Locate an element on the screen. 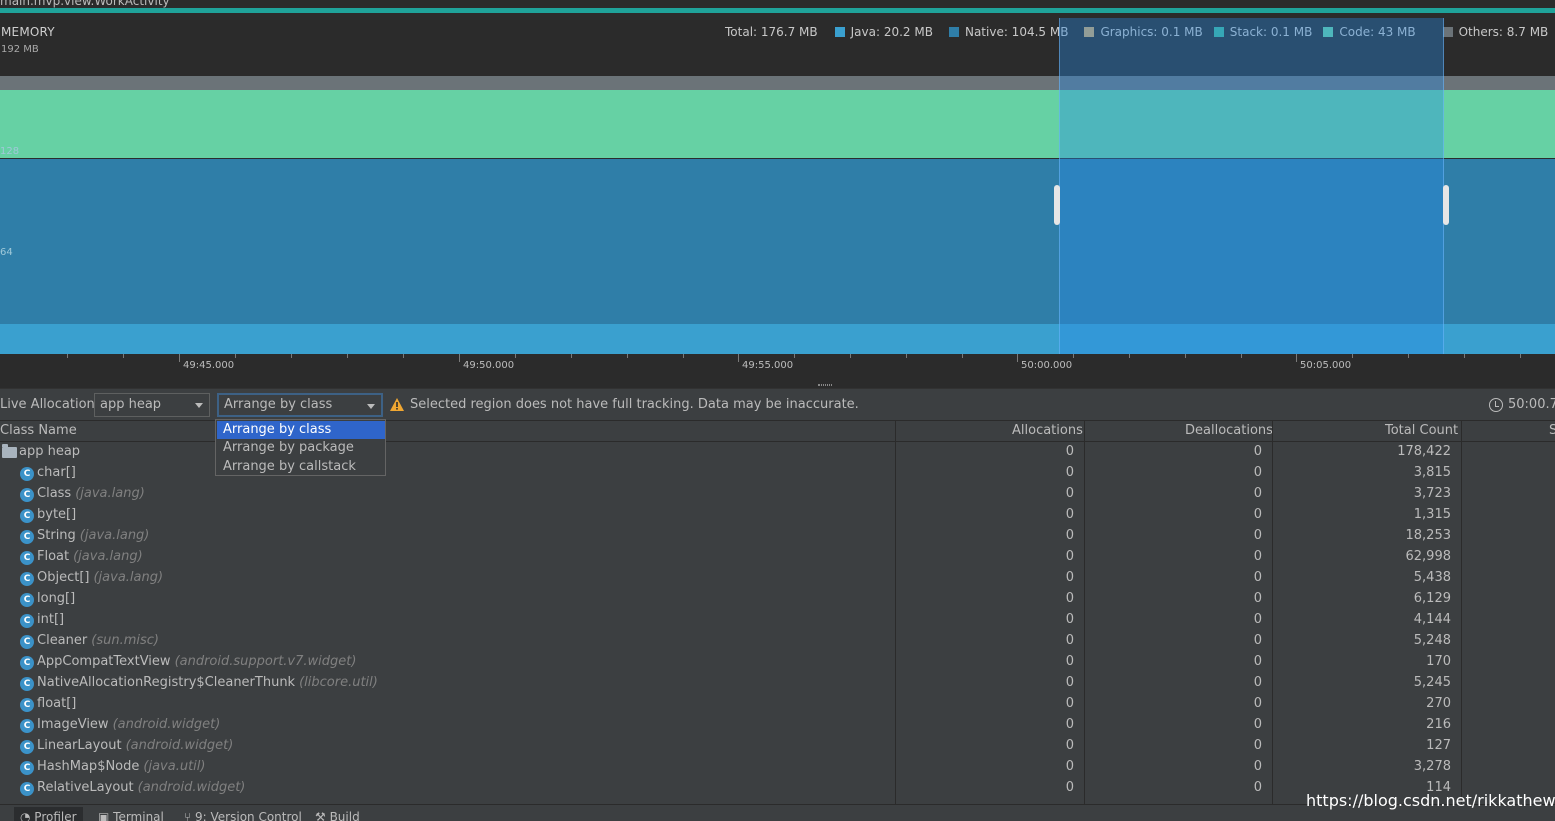 The height and width of the screenshot is (821, 1555). tick-major is located at coordinates (179, 358).